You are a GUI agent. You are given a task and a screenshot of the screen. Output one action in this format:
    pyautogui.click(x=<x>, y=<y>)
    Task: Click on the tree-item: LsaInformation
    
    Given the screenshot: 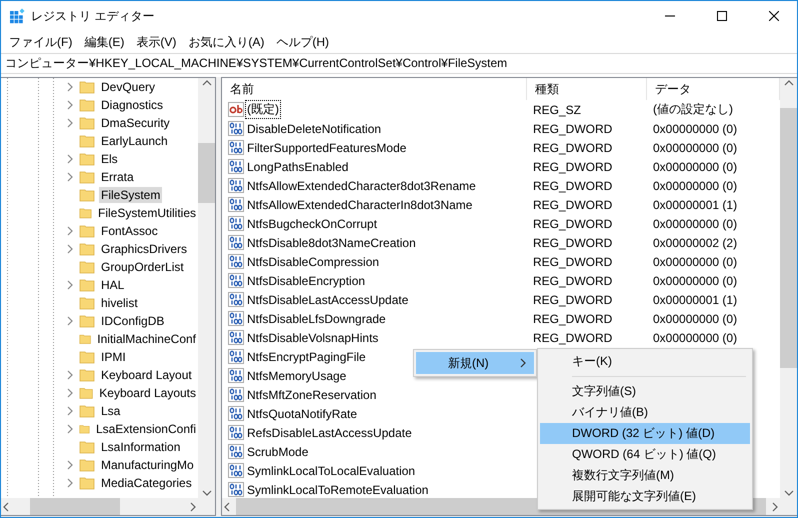 What is the action you would take?
    pyautogui.click(x=140, y=447)
    